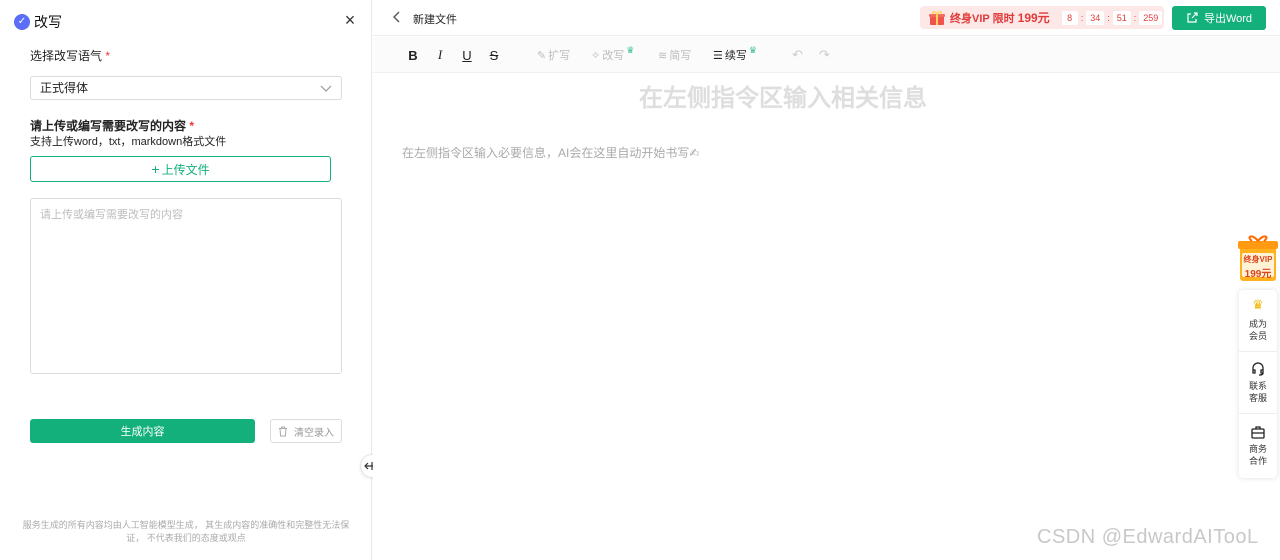 The height and width of the screenshot is (560, 1280). Describe the element at coordinates (663, 55) in the screenshot. I see `simplify-icon: ≋` at that location.